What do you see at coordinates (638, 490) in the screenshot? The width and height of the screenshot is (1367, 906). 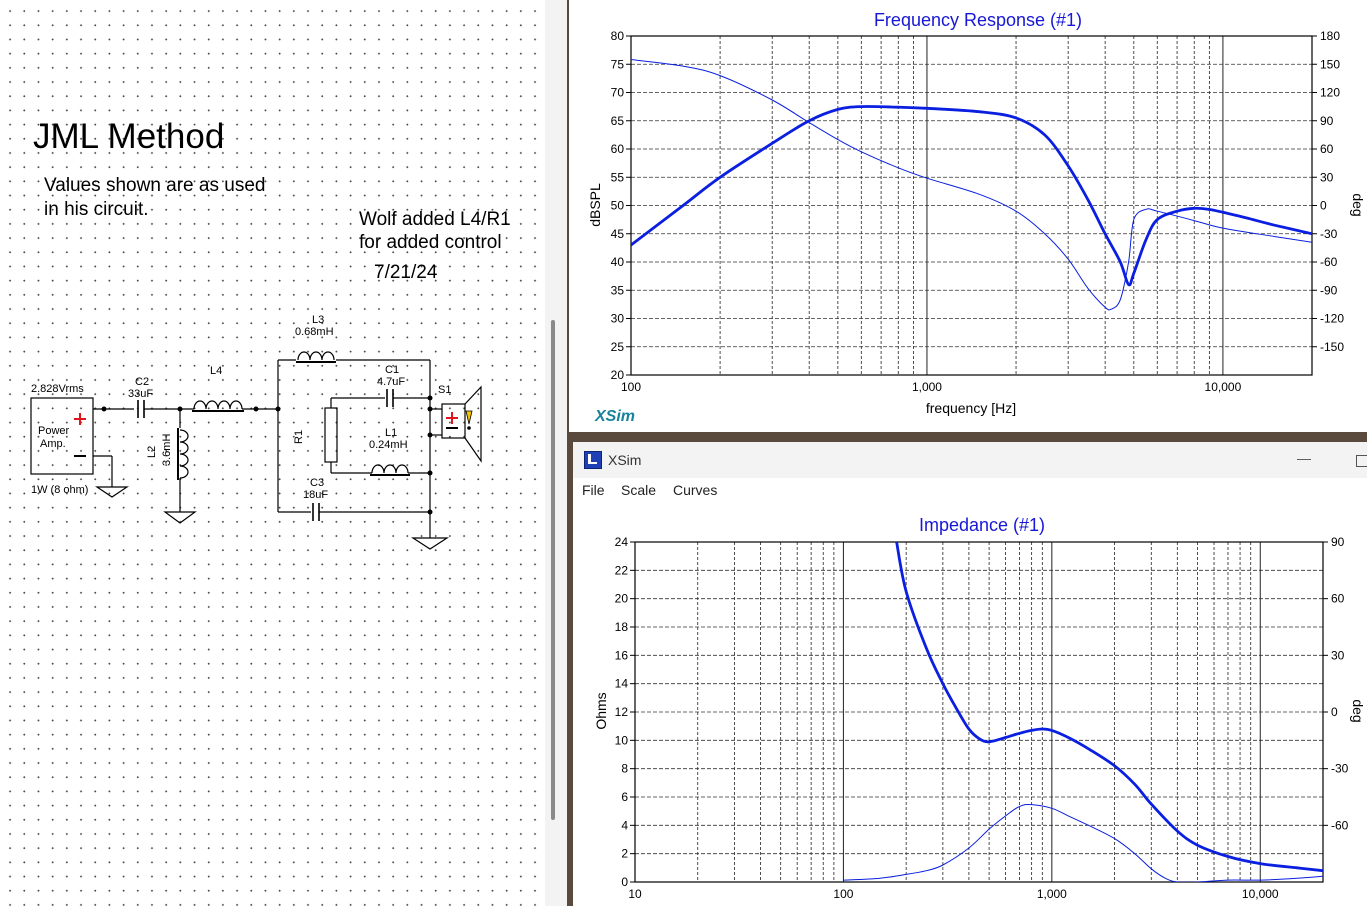 I see `menu-scale: Scale` at bounding box center [638, 490].